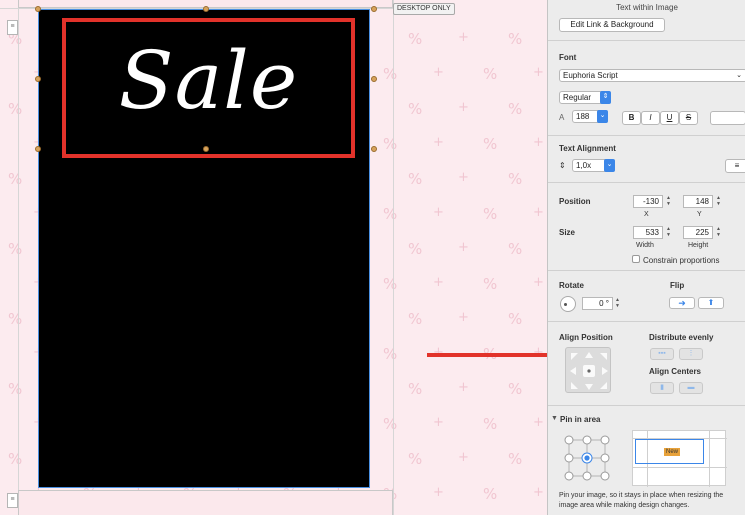  What do you see at coordinates (698, 232) in the screenshot?
I see `size-height-field: 225` at bounding box center [698, 232].